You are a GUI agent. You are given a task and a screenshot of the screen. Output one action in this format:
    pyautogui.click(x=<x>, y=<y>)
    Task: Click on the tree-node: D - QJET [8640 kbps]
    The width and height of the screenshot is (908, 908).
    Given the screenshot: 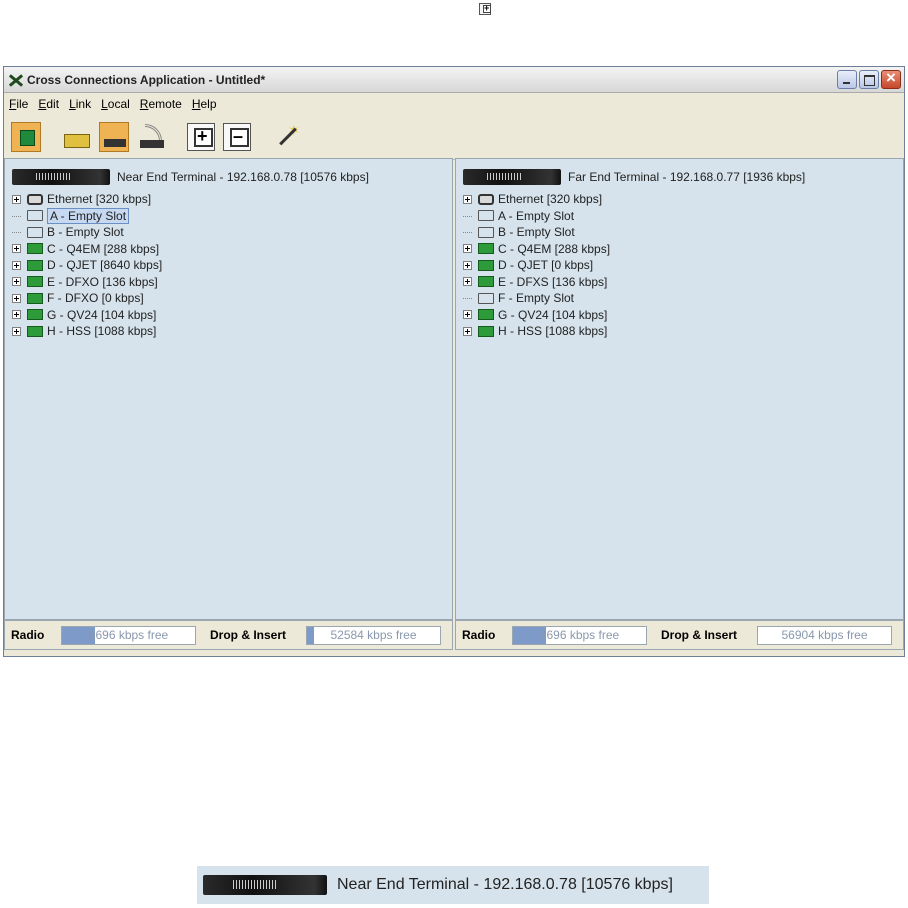 What is the action you would take?
    pyautogui.click(x=232, y=265)
    